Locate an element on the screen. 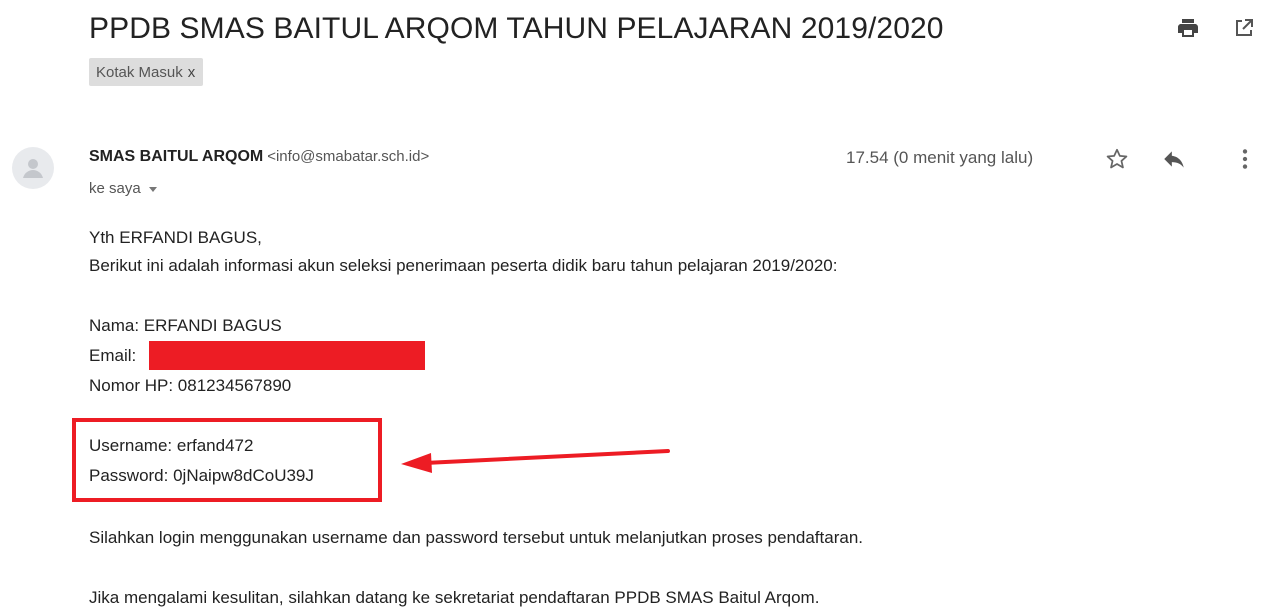 The width and height of the screenshot is (1264, 608). annotation-highlight-box is located at coordinates (227, 460).